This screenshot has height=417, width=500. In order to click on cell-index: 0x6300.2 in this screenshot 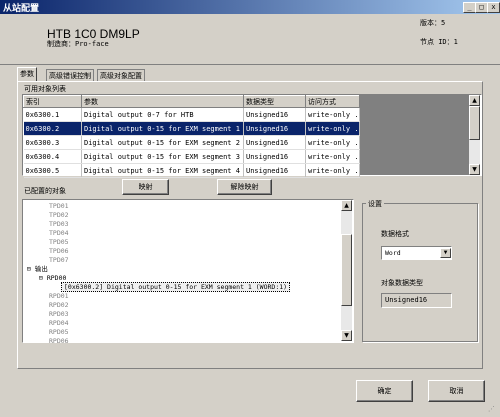, I will do `click(52, 128)`.